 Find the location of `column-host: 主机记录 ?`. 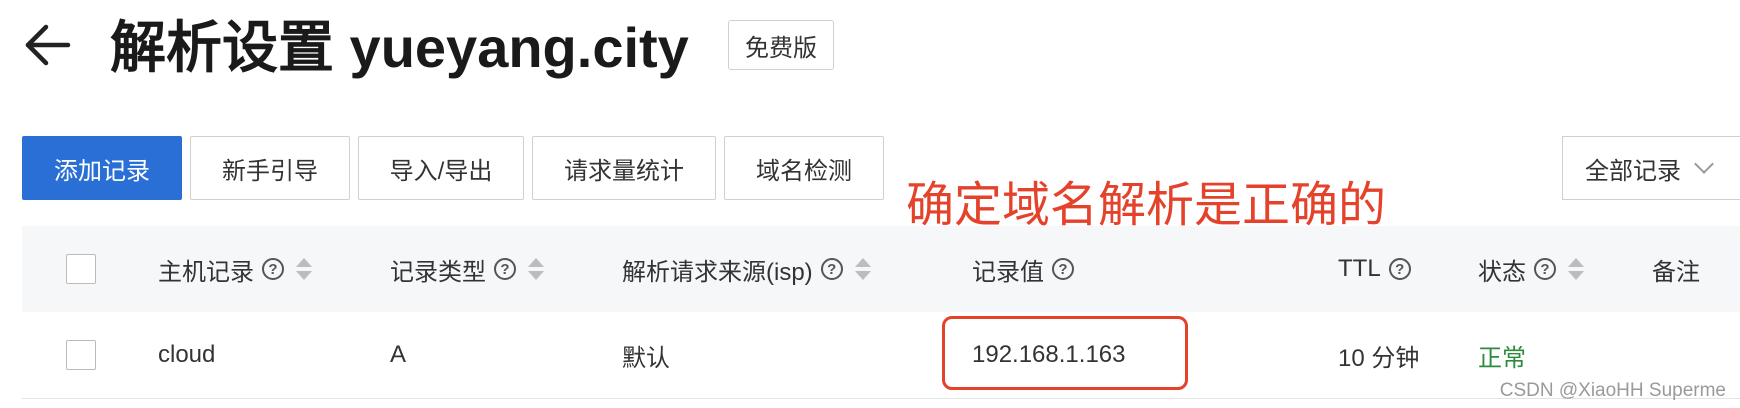

column-host: 主机记录 ? is located at coordinates (235, 269).